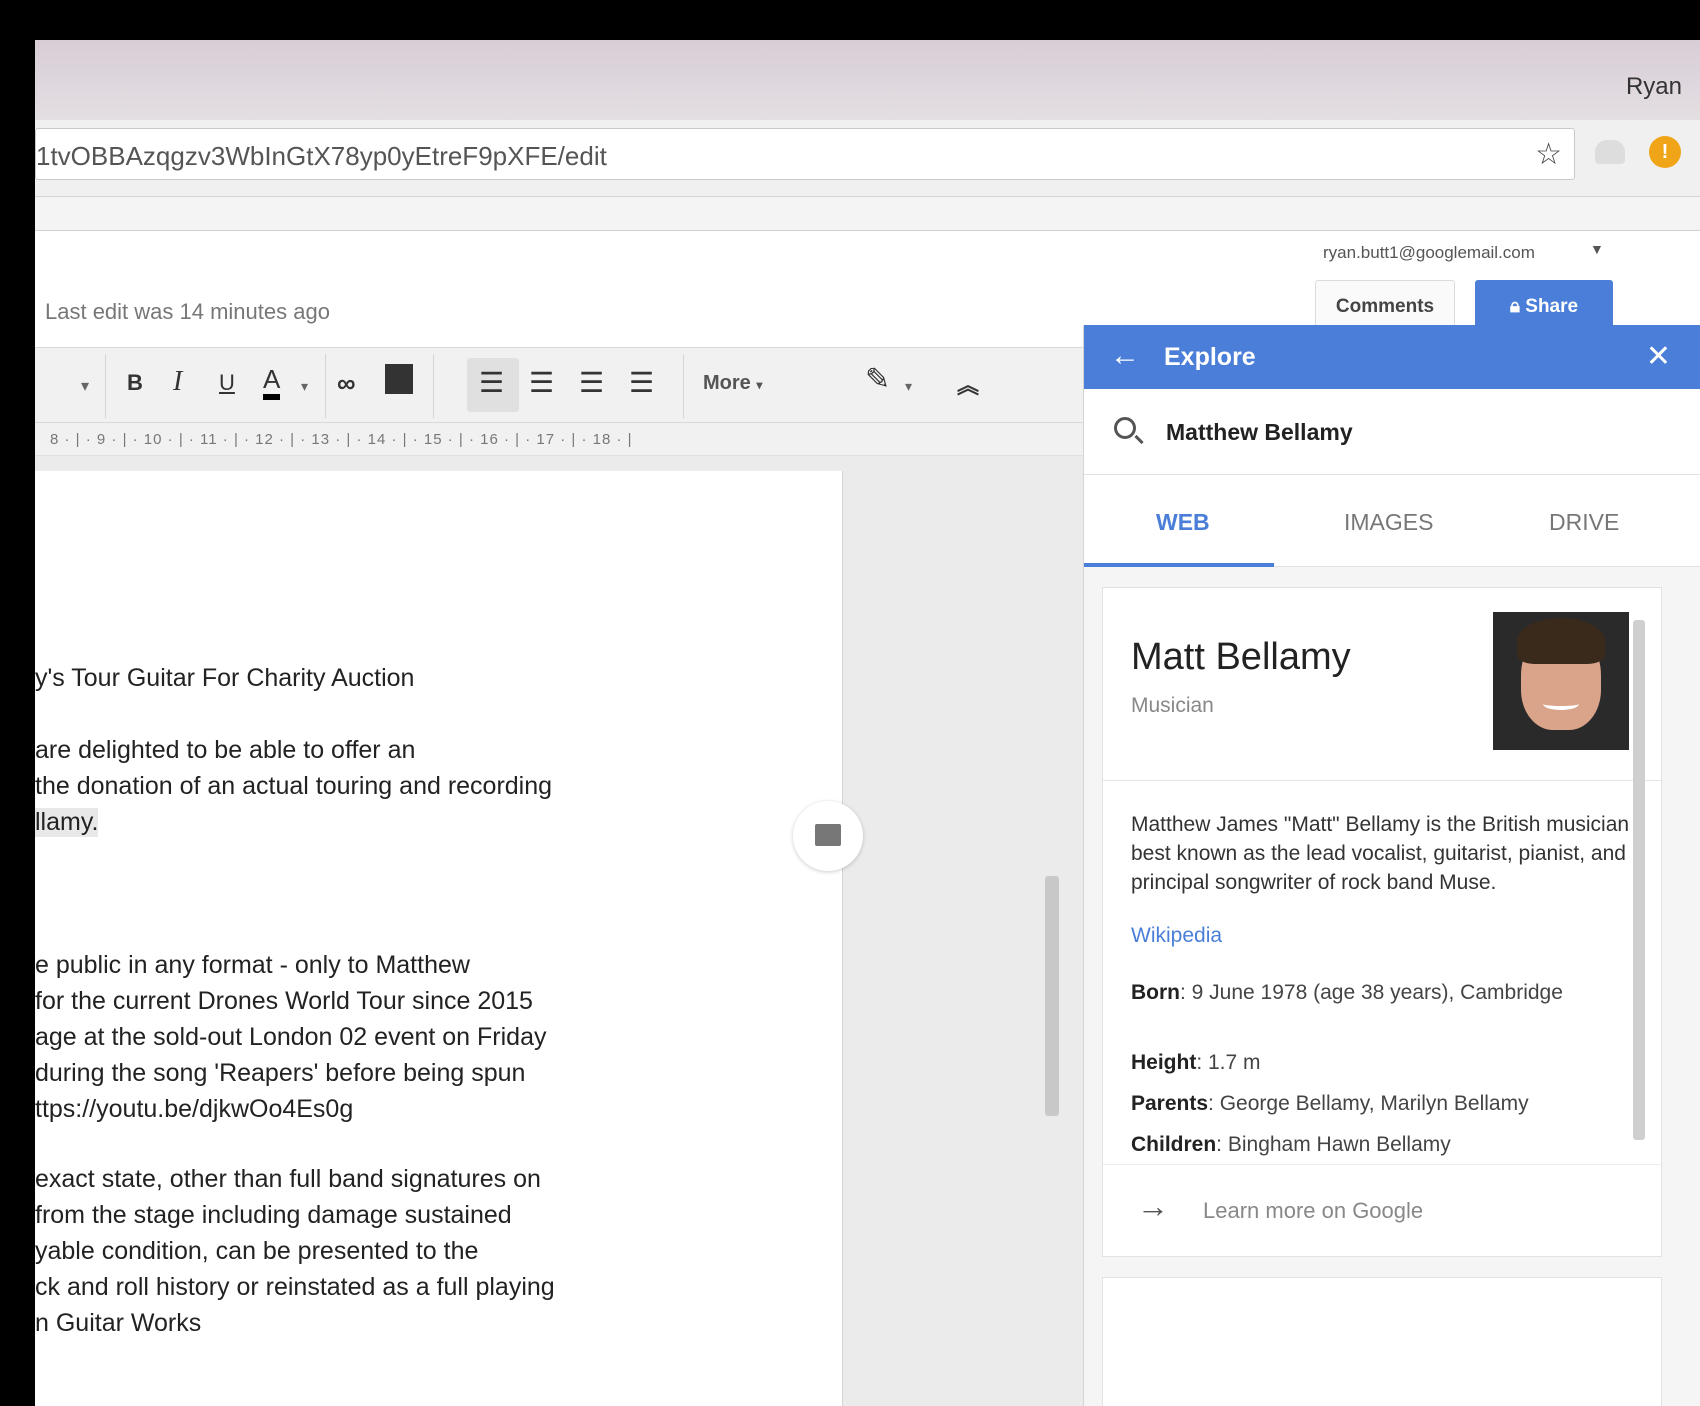 Image resolution: width=1700 pixels, height=1406 pixels. Describe the element at coordinates (1172, 705) in the screenshot. I see `entity-subtitle: Musician` at that location.